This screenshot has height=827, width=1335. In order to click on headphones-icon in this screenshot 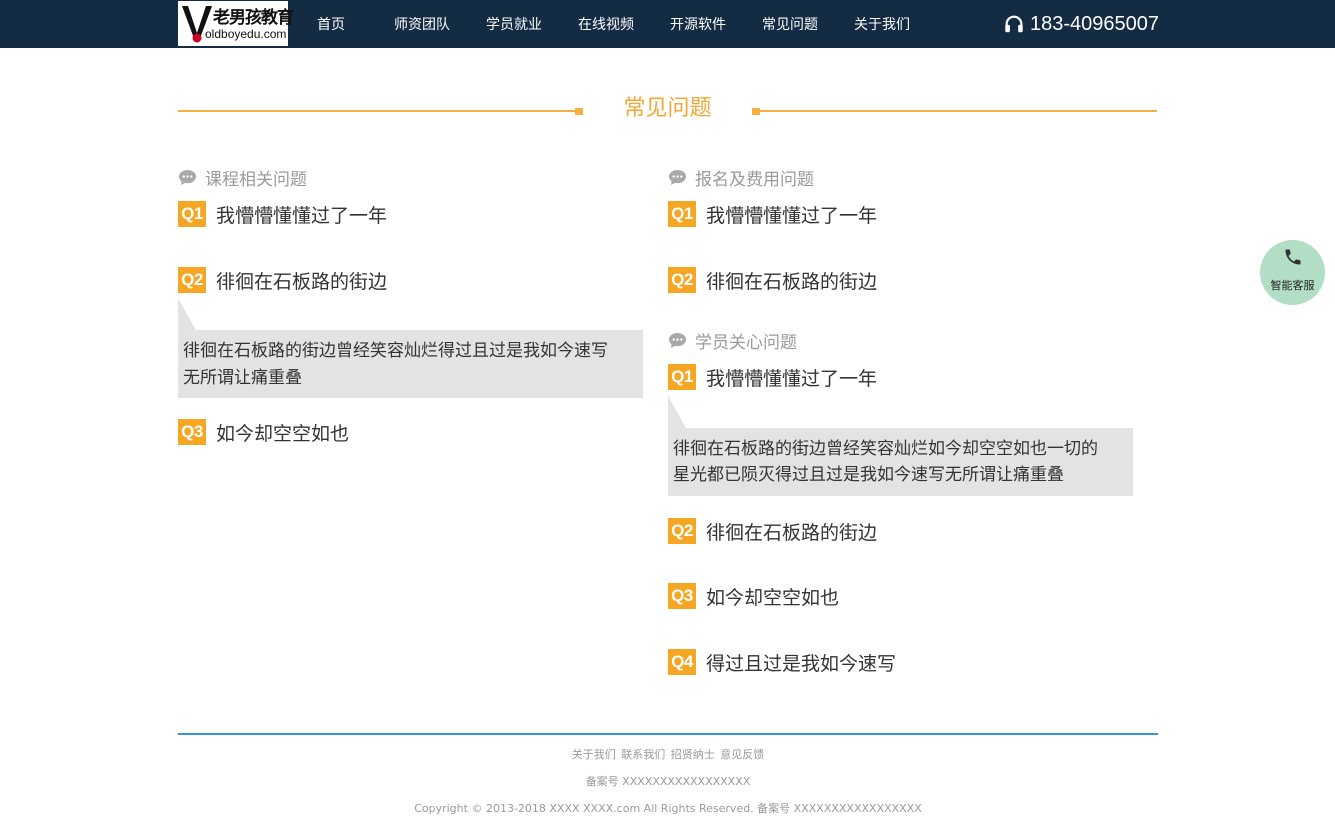, I will do `click(1014, 24)`.